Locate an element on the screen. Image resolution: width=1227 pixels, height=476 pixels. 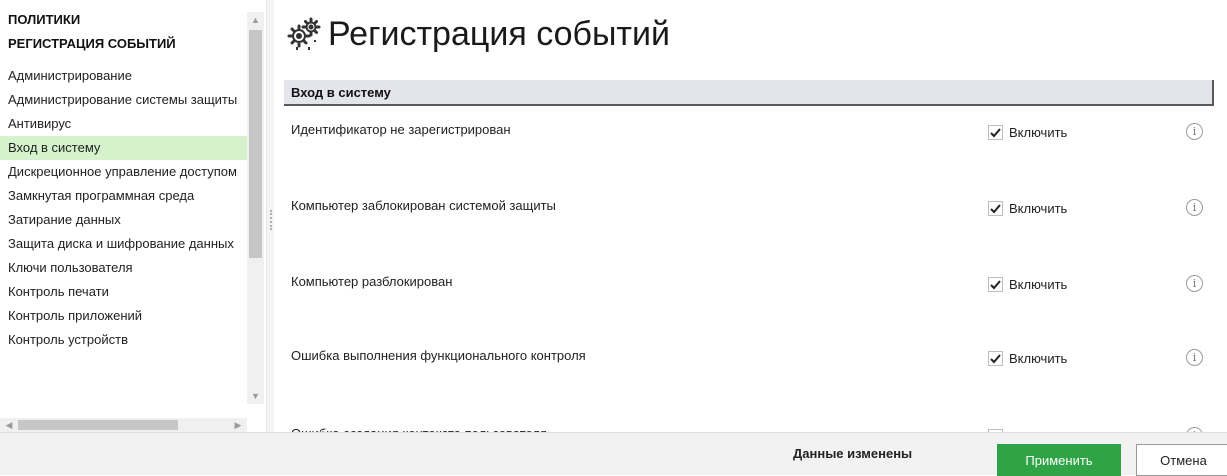
scroll-left-icon: ◀ is located at coordinates (9, 425).